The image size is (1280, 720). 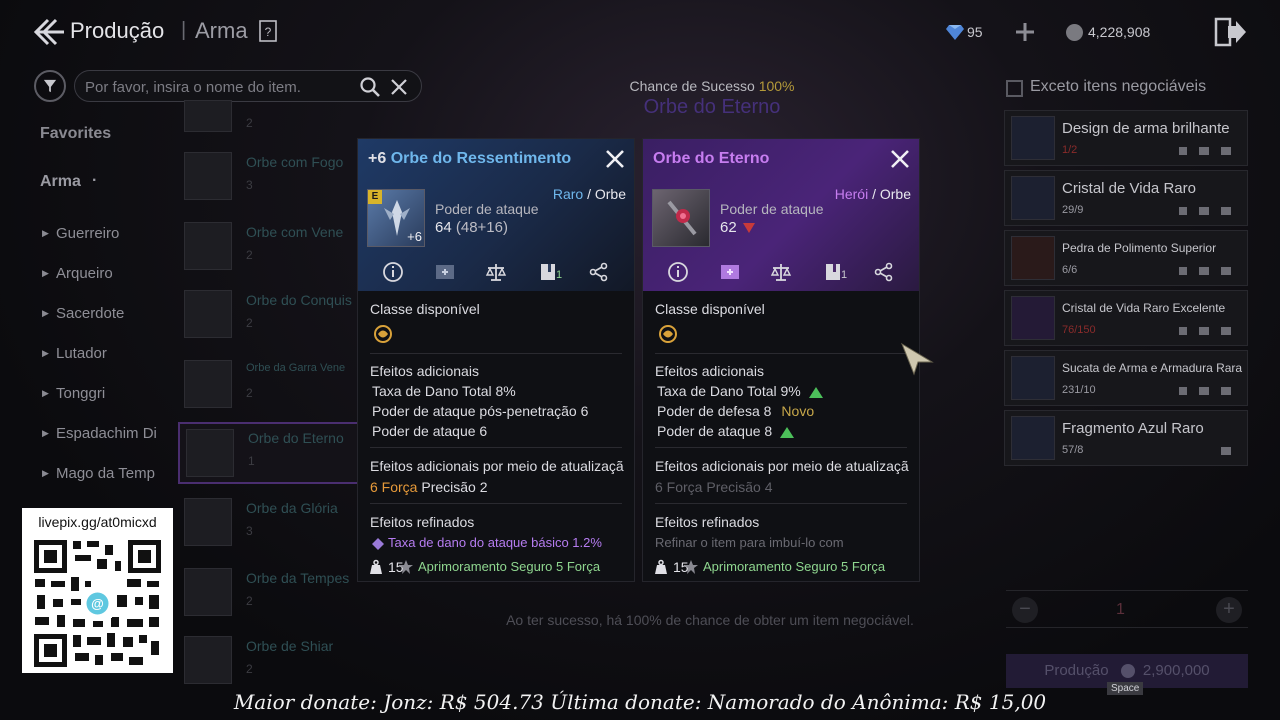 I want to click on orb-weapon-icon, so click(x=682, y=218).